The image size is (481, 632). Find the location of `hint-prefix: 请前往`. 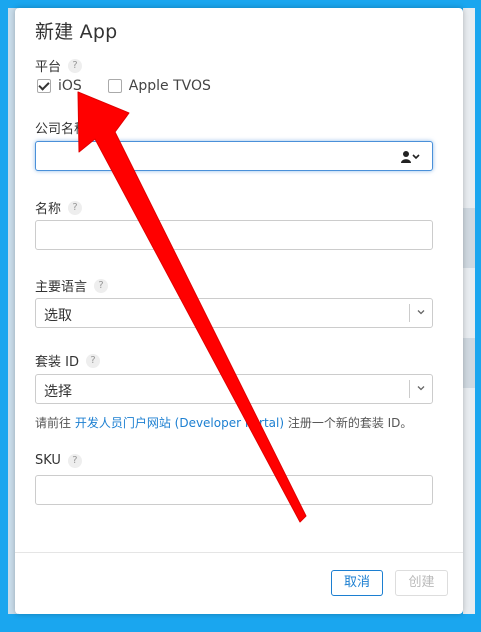

hint-prefix: 请前往 is located at coordinates (55, 423).